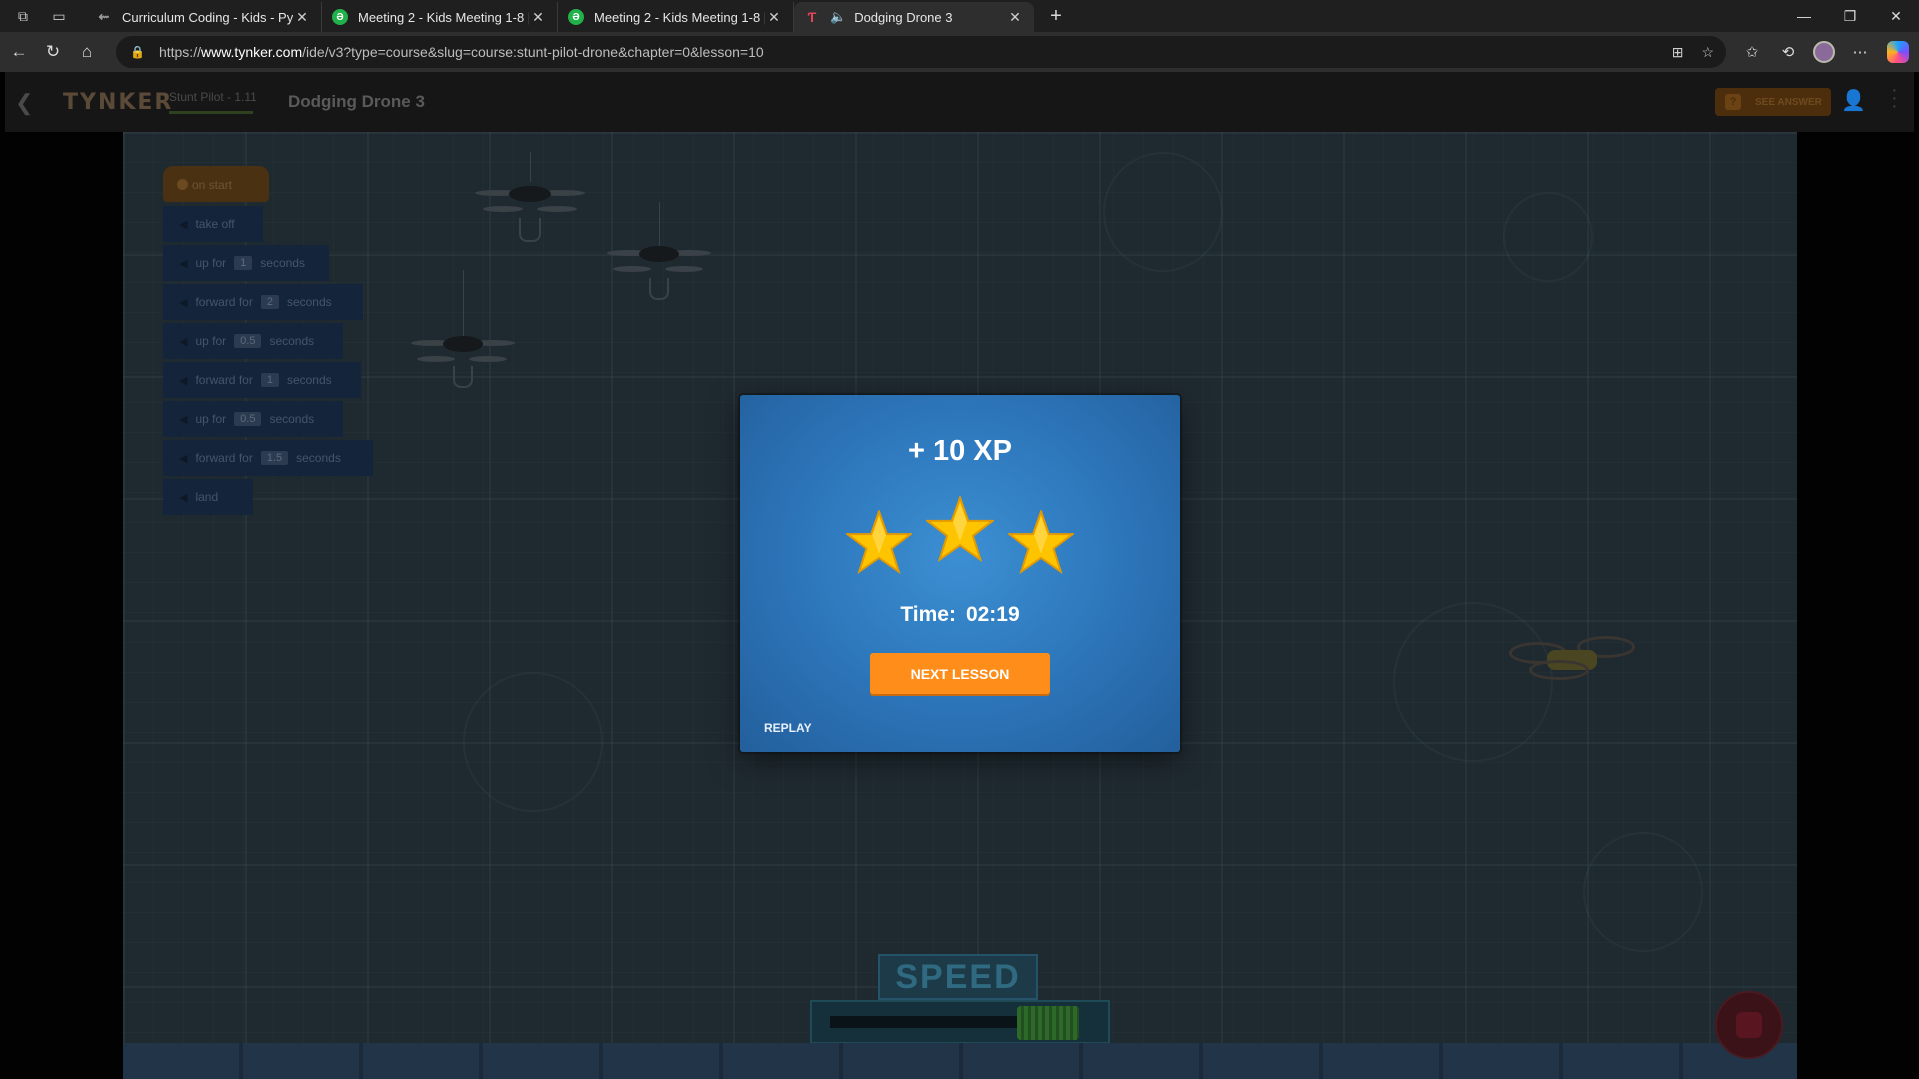  What do you see at coordinates (1824, 52) in the screenshot?
I see `profile-avatar` at bounding box center [1824, 52].